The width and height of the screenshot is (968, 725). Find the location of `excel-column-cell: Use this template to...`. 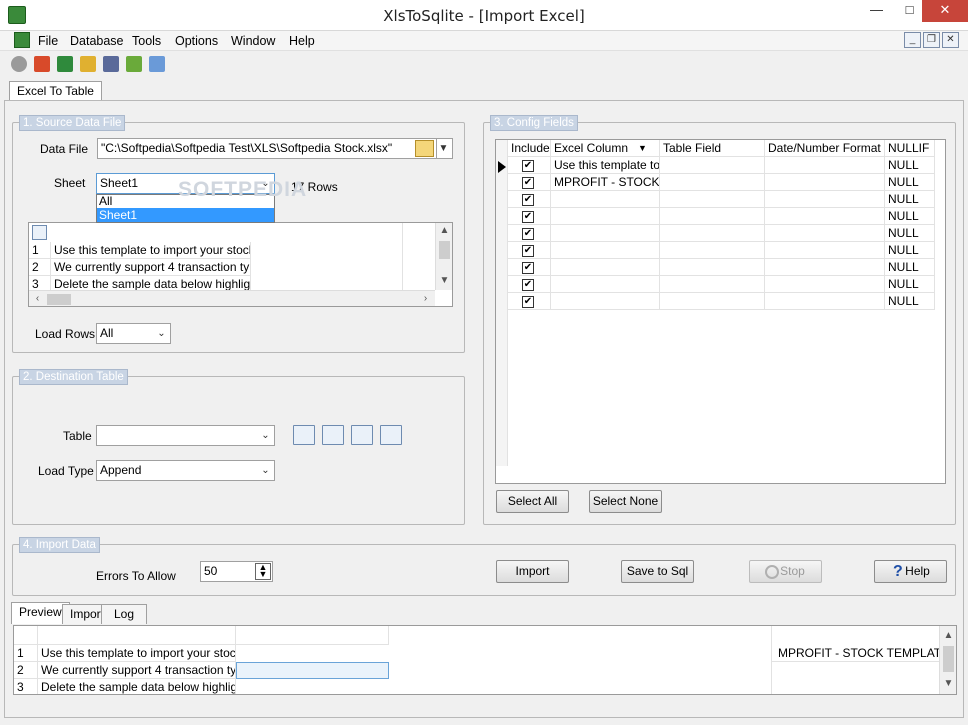

excel-column-cell: Use this template to... is located at coordinates (605, 165).